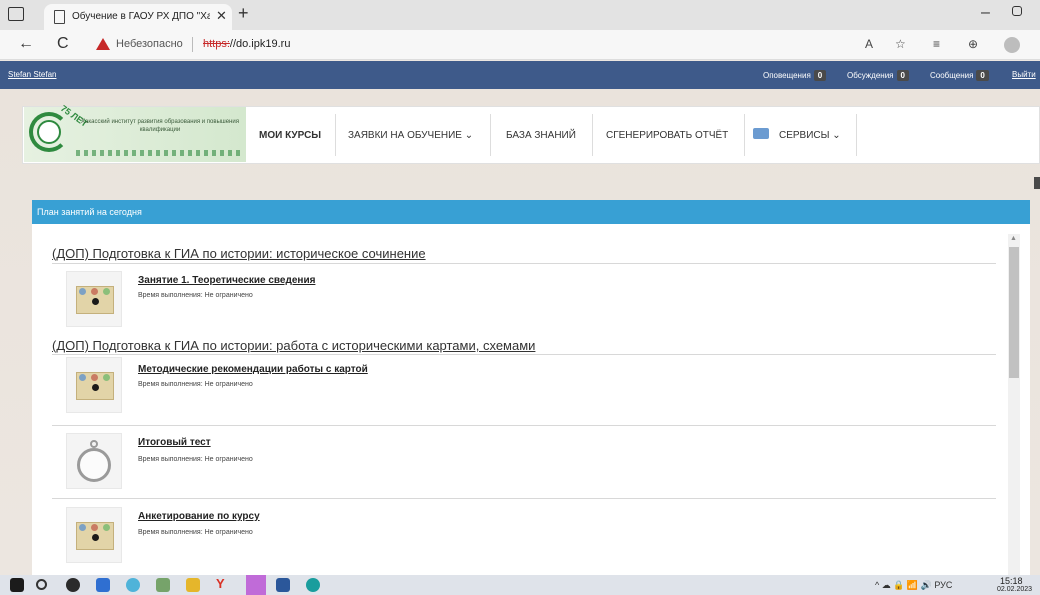 The image size is (1040, 595). I want to click on scrollbar-thumb, so click(1014, 312).